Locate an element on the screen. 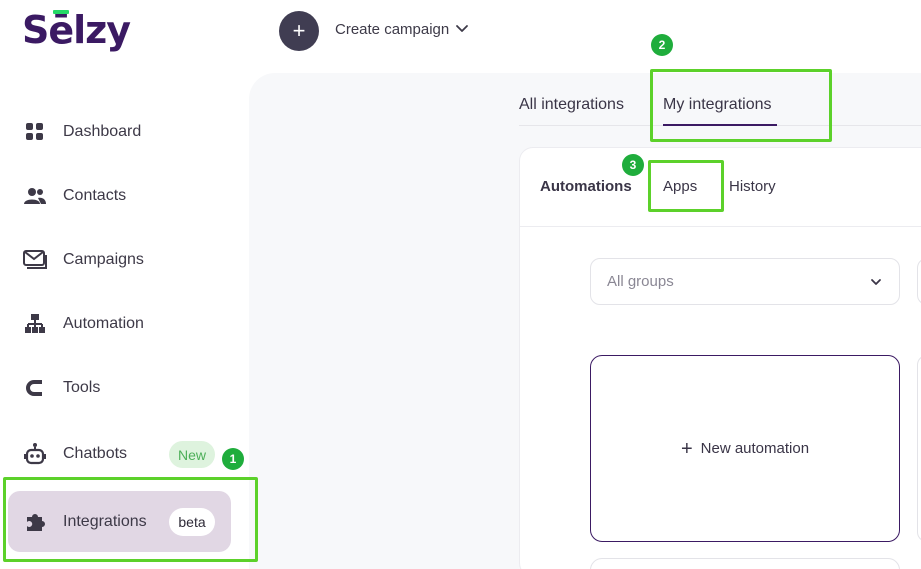 The height and width of the screenshot is (569, 921). sidebar-item-label: Dashboard is located at coordinates (102, 131).